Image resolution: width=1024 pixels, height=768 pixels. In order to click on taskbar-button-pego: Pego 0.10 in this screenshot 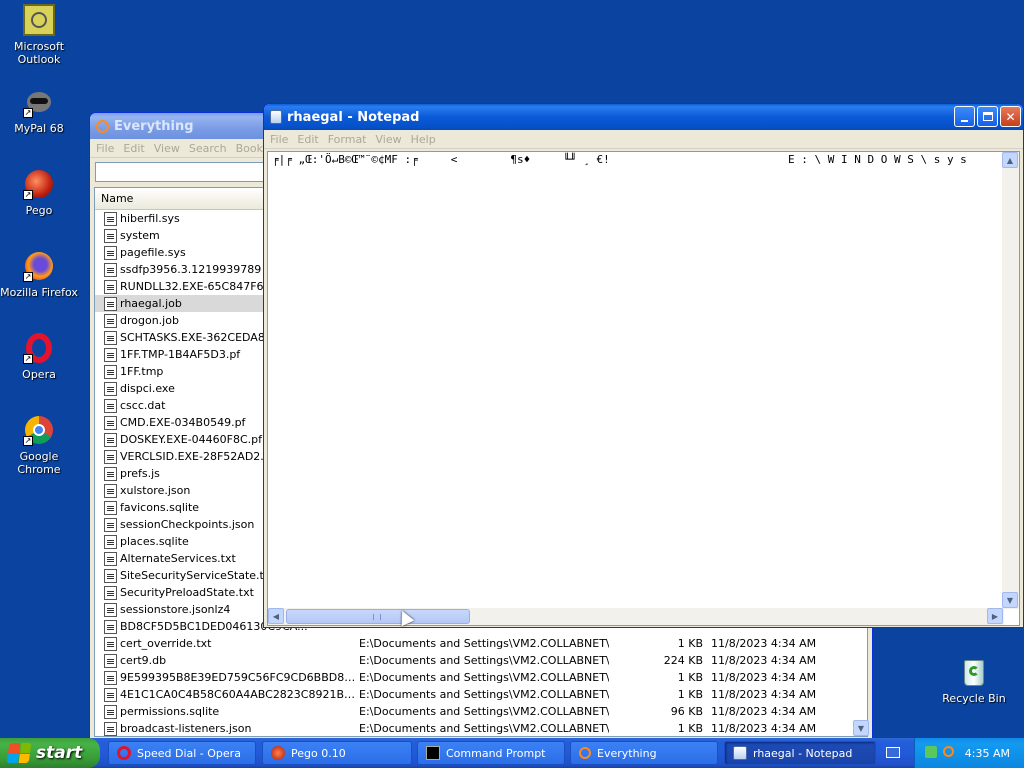, I will do `click(337, 753)`.